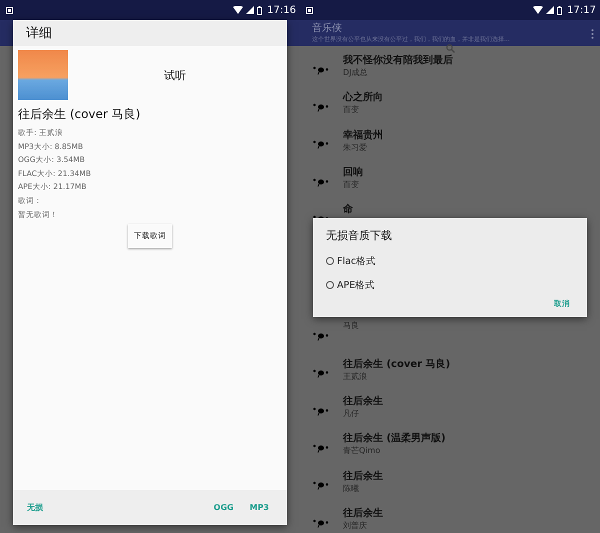  What do you see at coordinates (394, 439) in the screenshot?
I see `song-title: 往后余生 (温柔男声版)` at bounding box center [394, 439].